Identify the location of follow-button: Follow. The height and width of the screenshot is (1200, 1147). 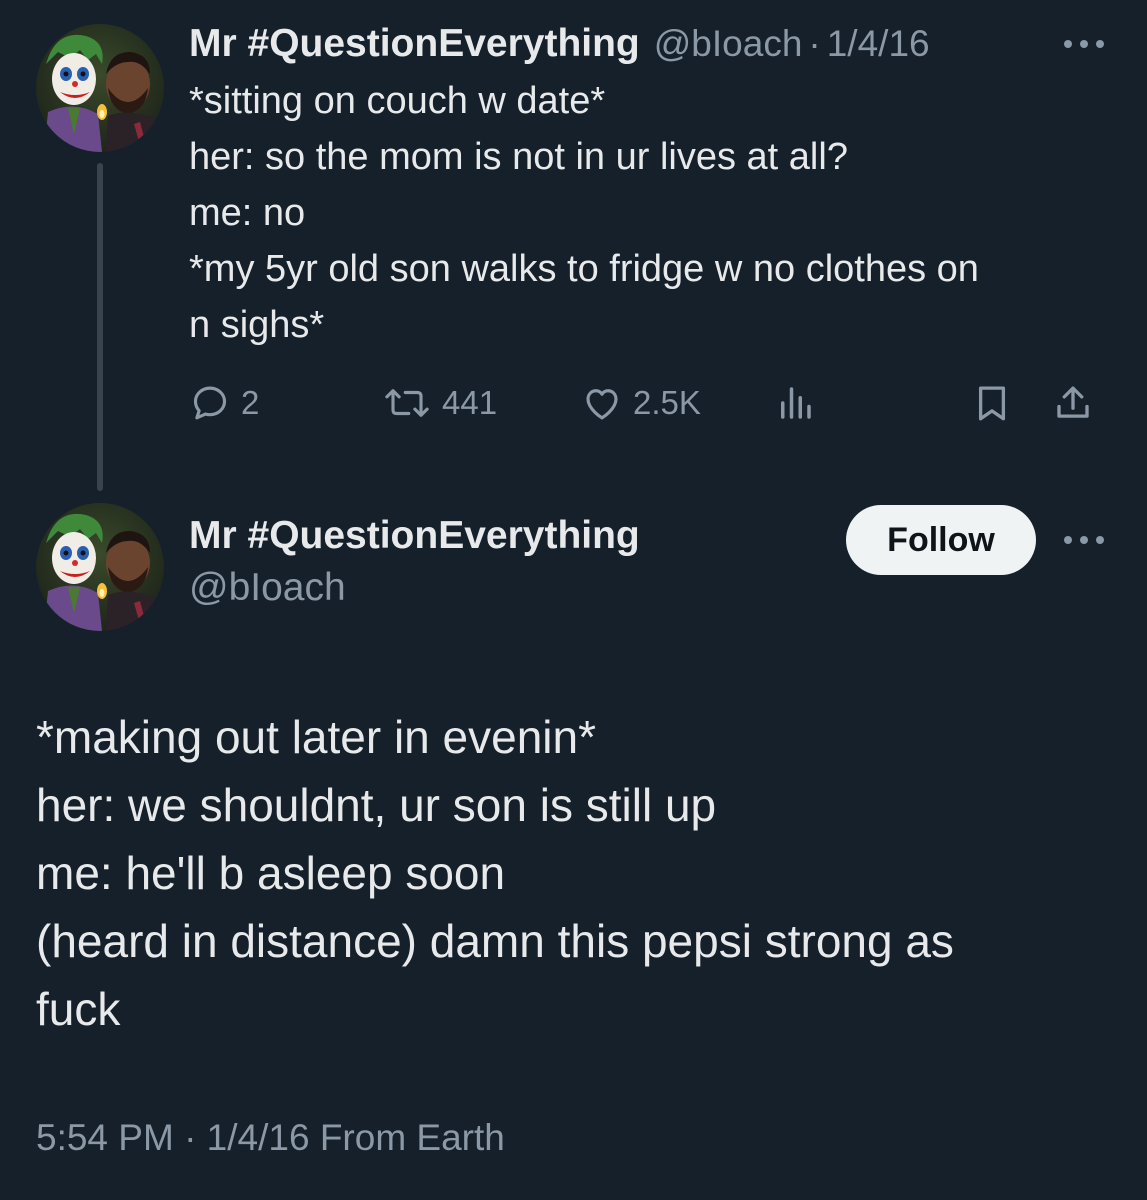
(941, 540).